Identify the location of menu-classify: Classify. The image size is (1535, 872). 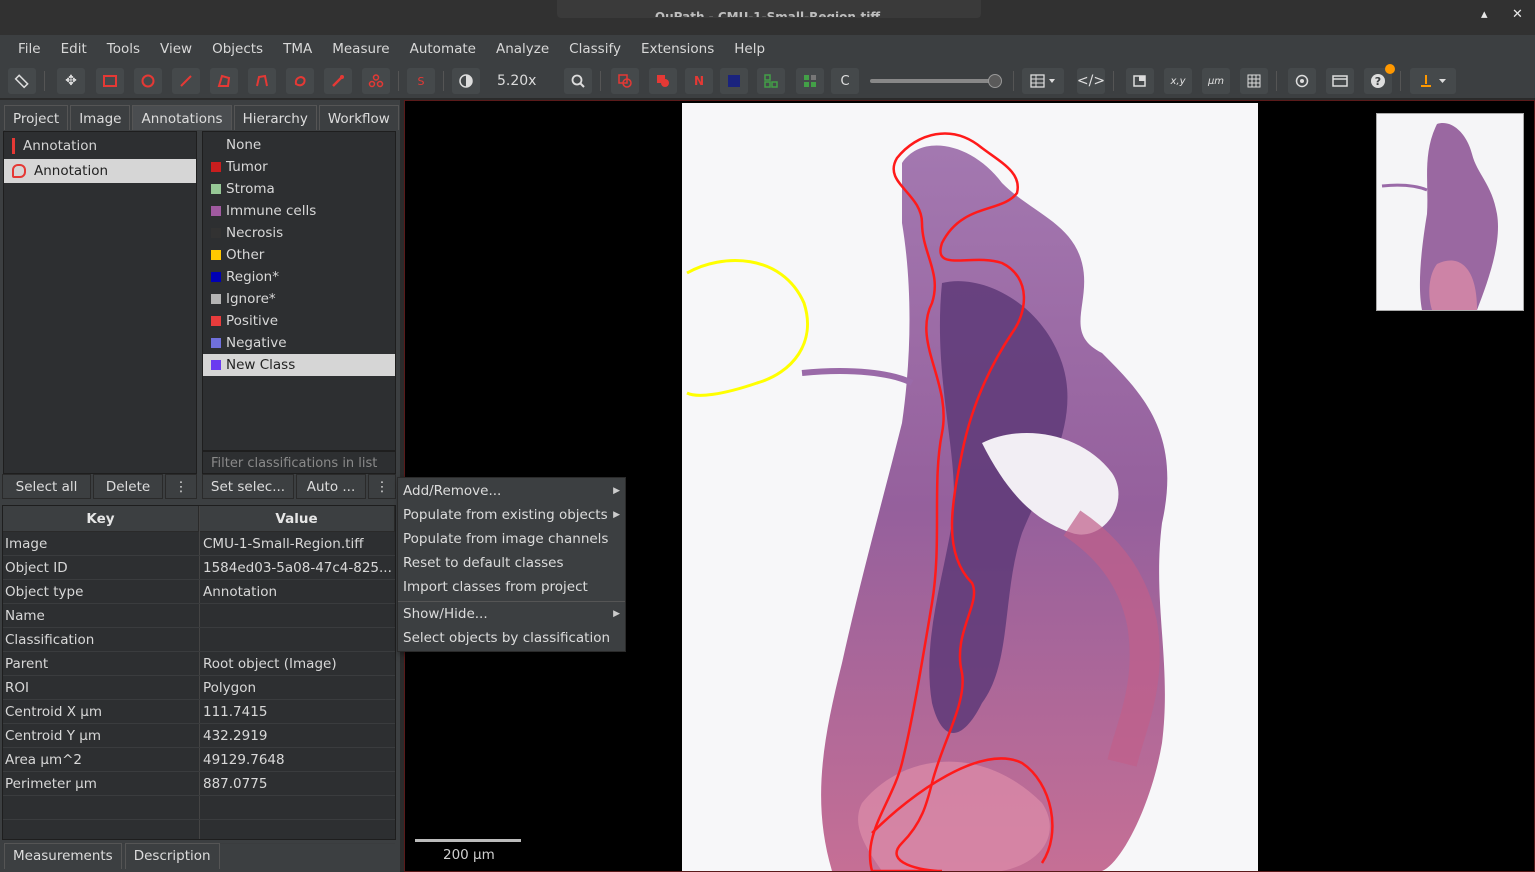
(595, 49).